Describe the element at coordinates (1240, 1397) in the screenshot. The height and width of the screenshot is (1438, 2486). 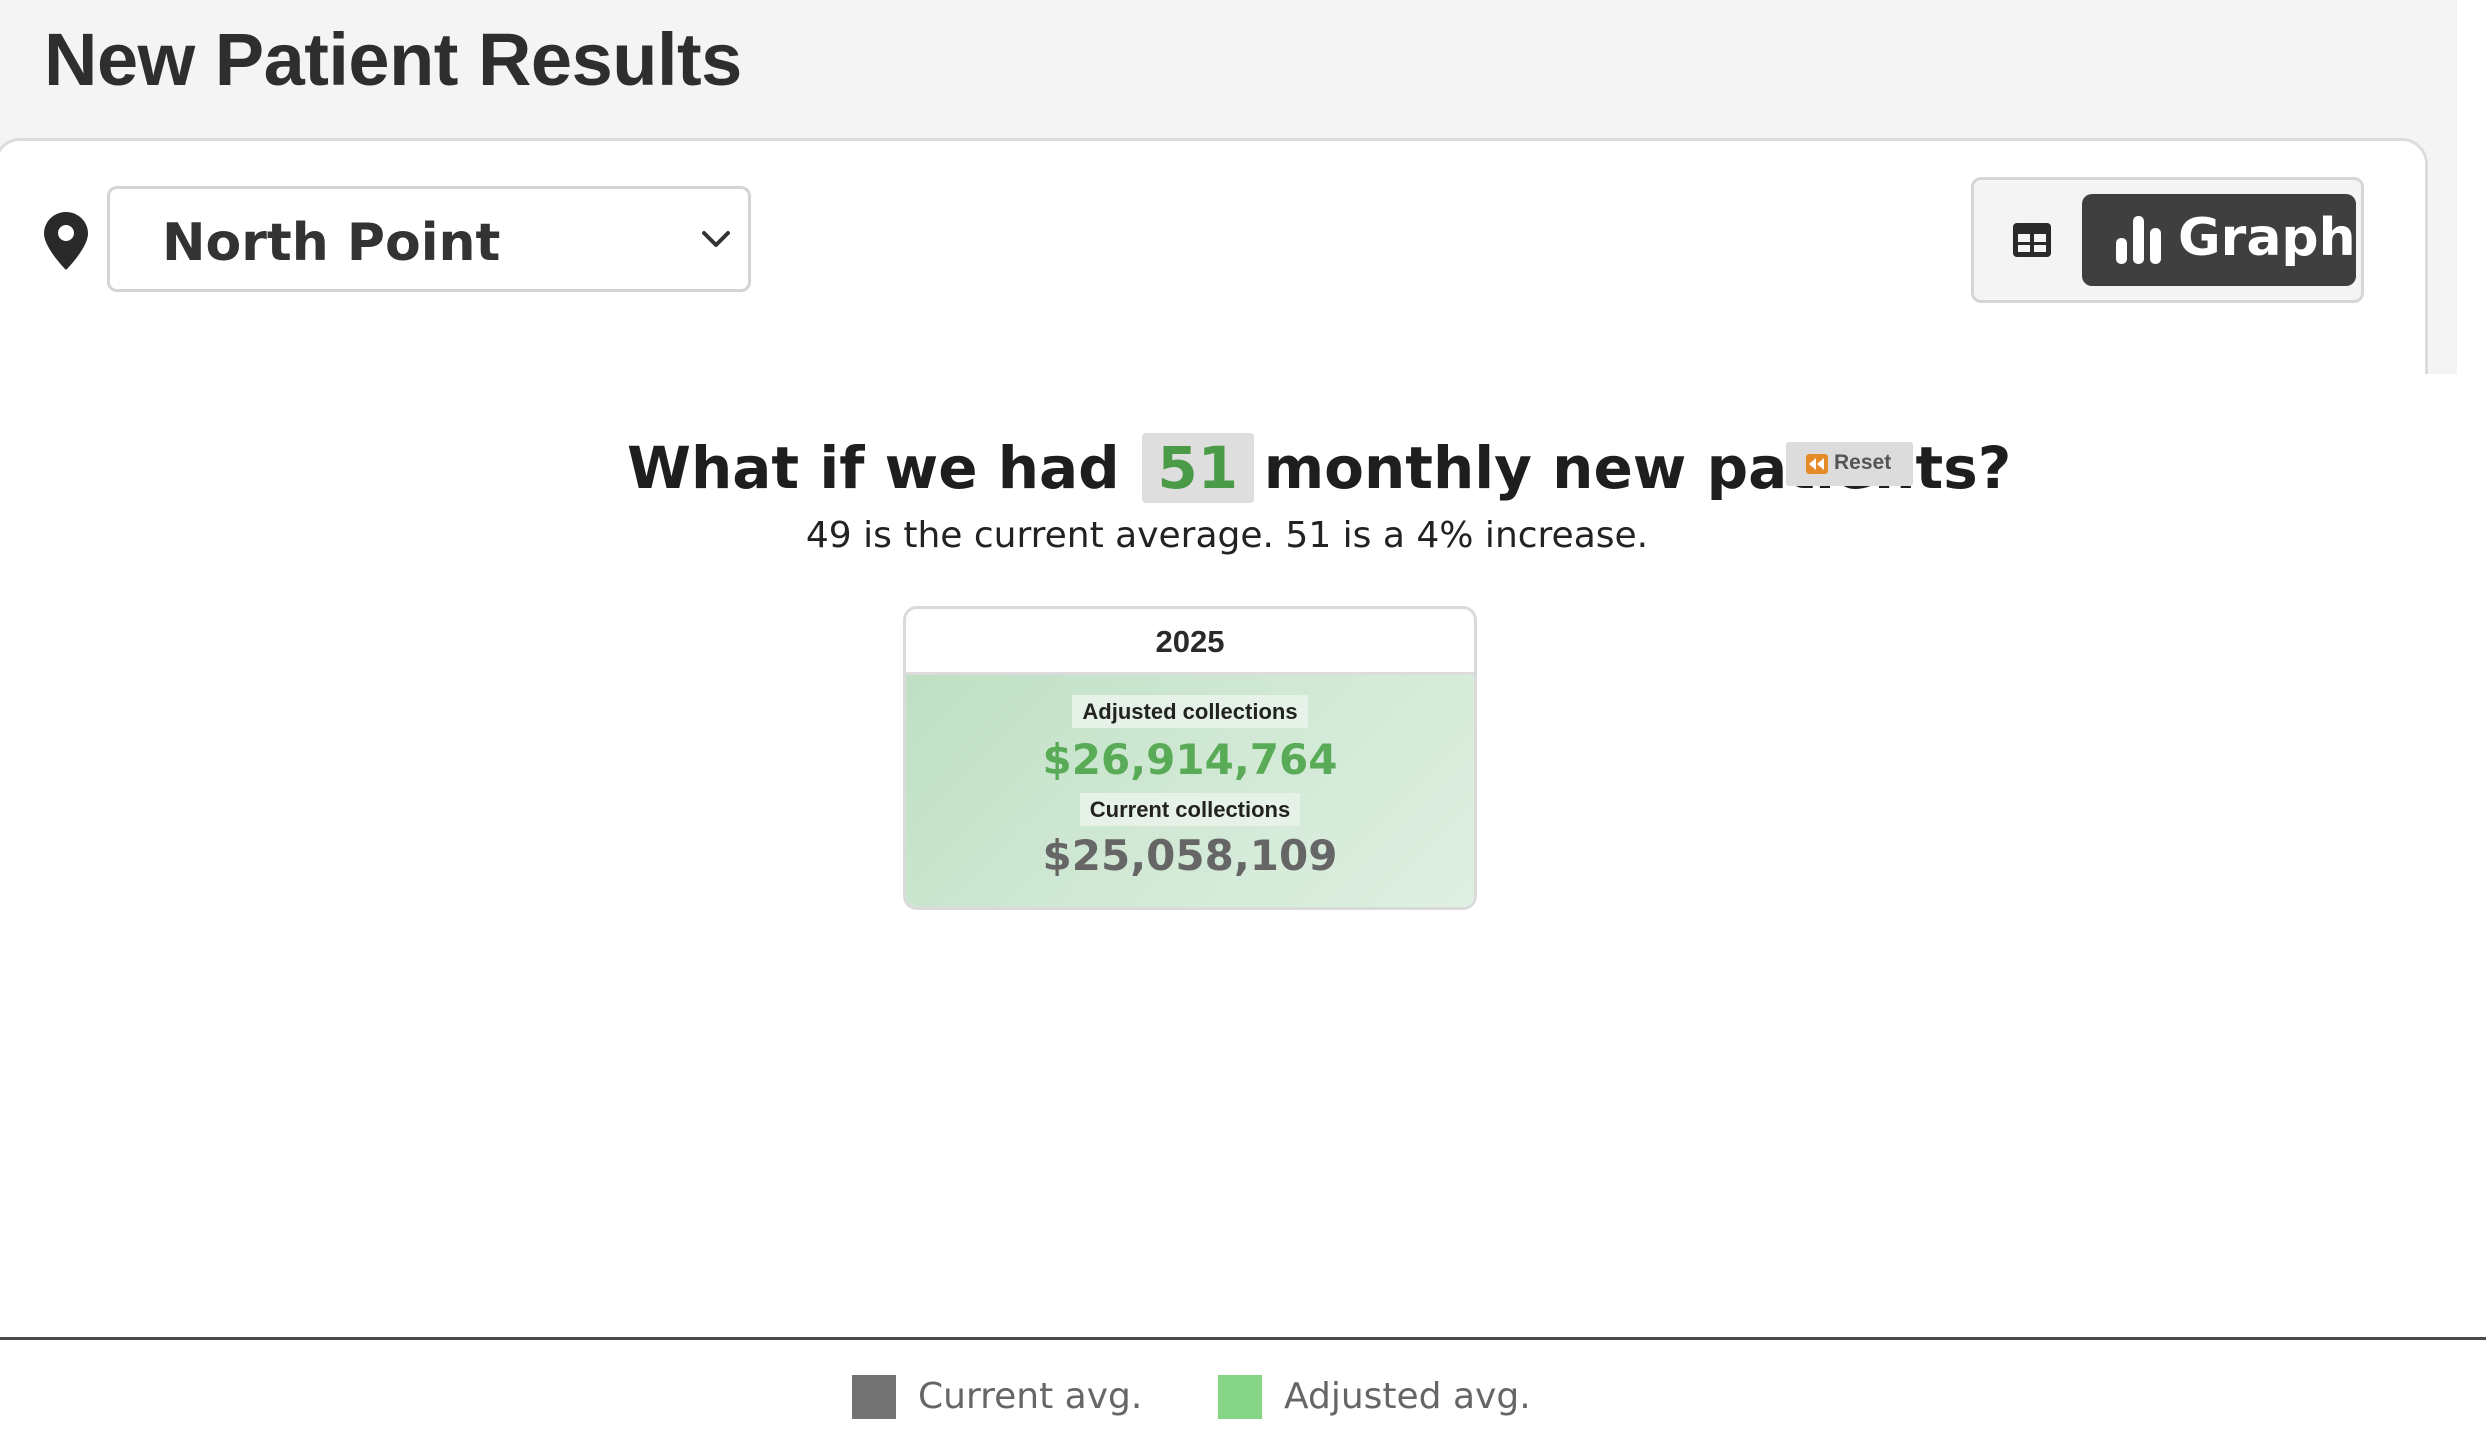
I see `legend-adjusted-swatch` at that location.